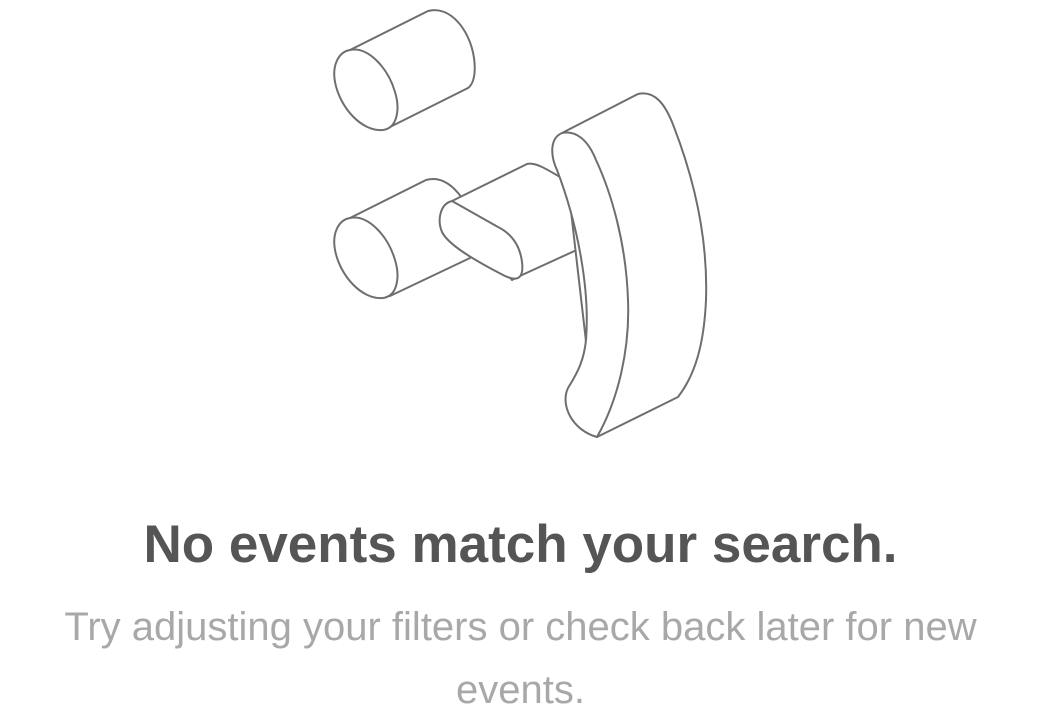  Describe the element at coordinates (520, 544) in the screenshot. I see `empty-state-title: No events match your search.` at that location.